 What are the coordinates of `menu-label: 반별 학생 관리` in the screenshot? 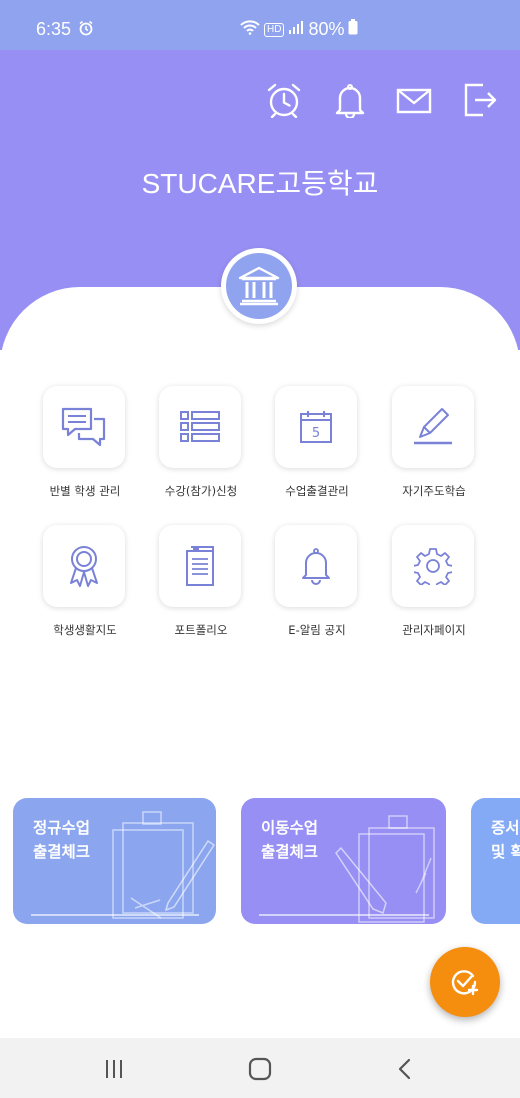 It's located at (85, 491).